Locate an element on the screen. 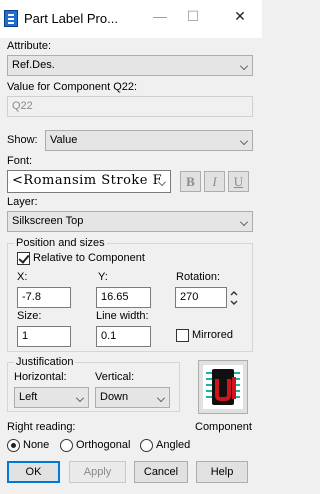  size-value: 1 is located at coordinates (25, 336).